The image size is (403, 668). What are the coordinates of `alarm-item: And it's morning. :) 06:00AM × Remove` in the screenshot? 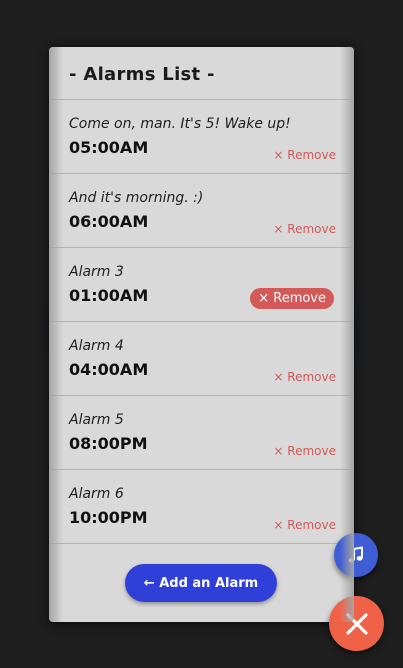 It's located at (201, 211).